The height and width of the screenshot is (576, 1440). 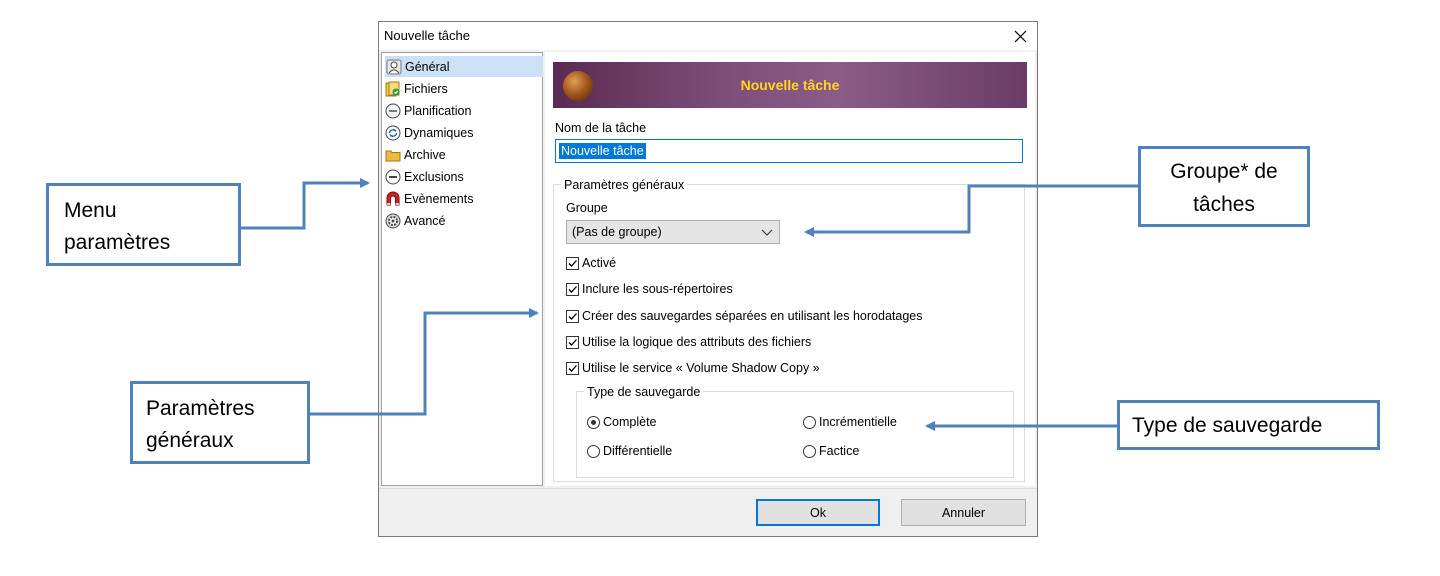 What do you see at coordinates (1224, 204) in the screenshot?
I see `callout-text: tâches` at bounding box center [1224, 204].